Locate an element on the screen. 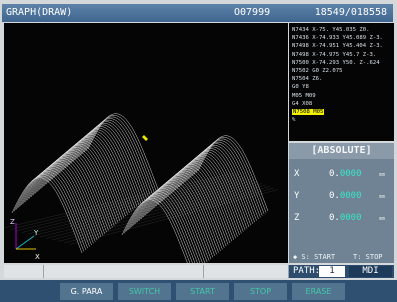  program-line: N7504 Z6. is located at coordinates (307, 79).